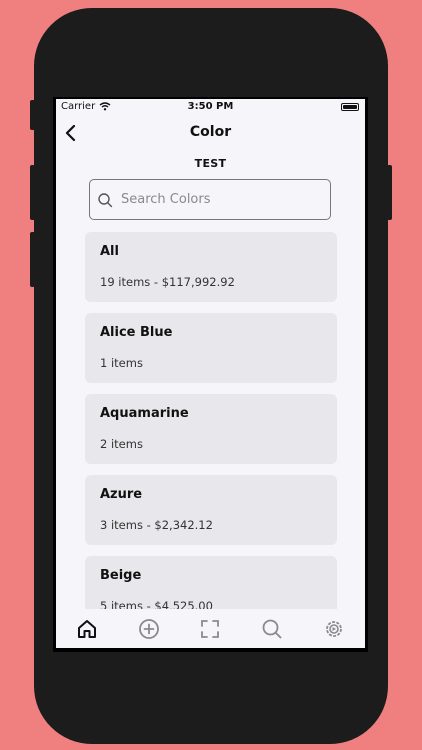 This screenshot has height=750, width=422. I want to click on scan-icon, so click(210, 628).